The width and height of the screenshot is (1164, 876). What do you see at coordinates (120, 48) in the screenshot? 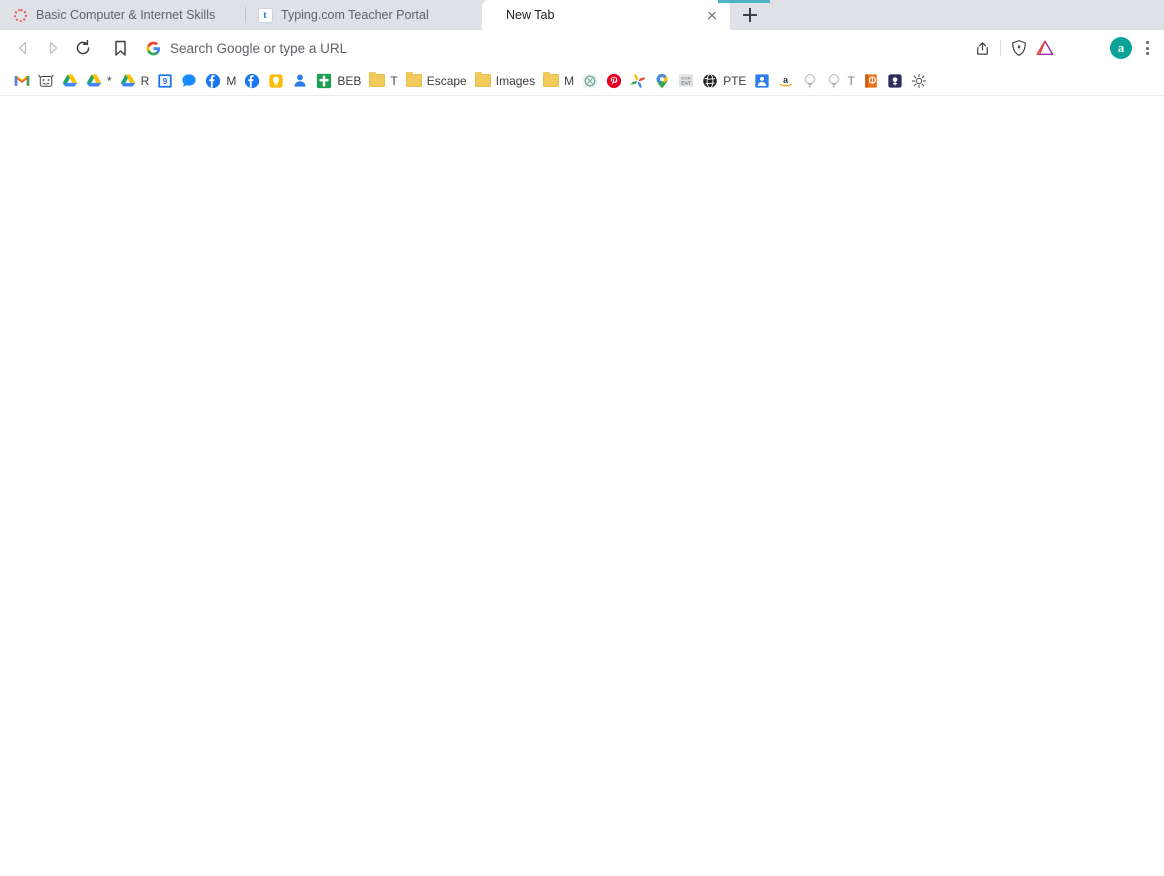
I see `bookmark-icon` at bounding box center [120, 48].